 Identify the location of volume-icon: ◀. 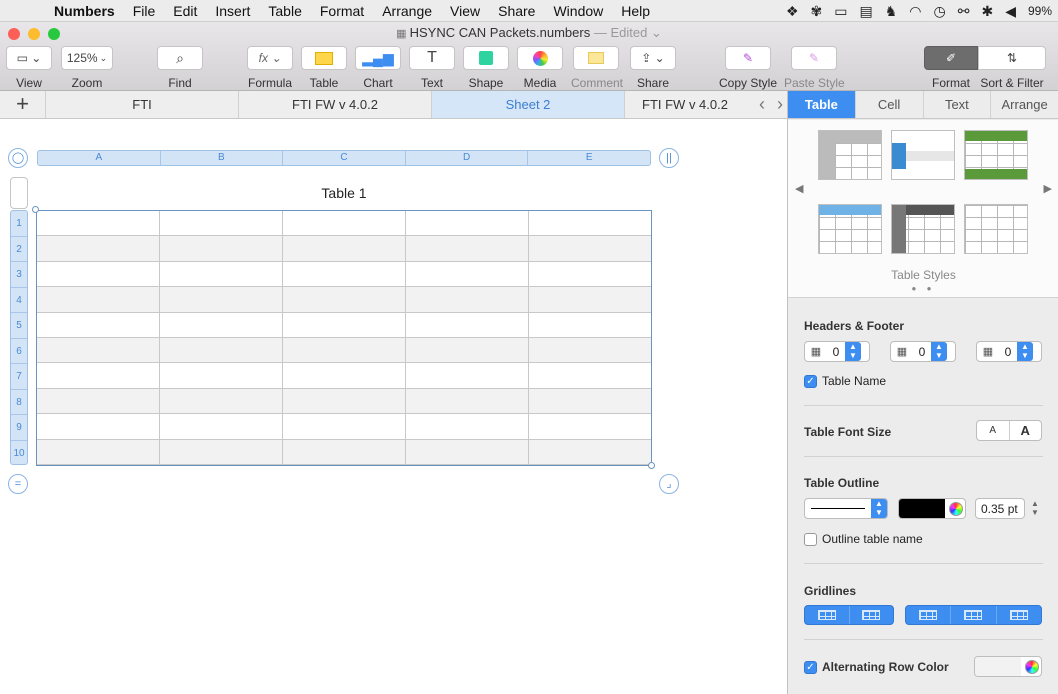
(1010, 11).